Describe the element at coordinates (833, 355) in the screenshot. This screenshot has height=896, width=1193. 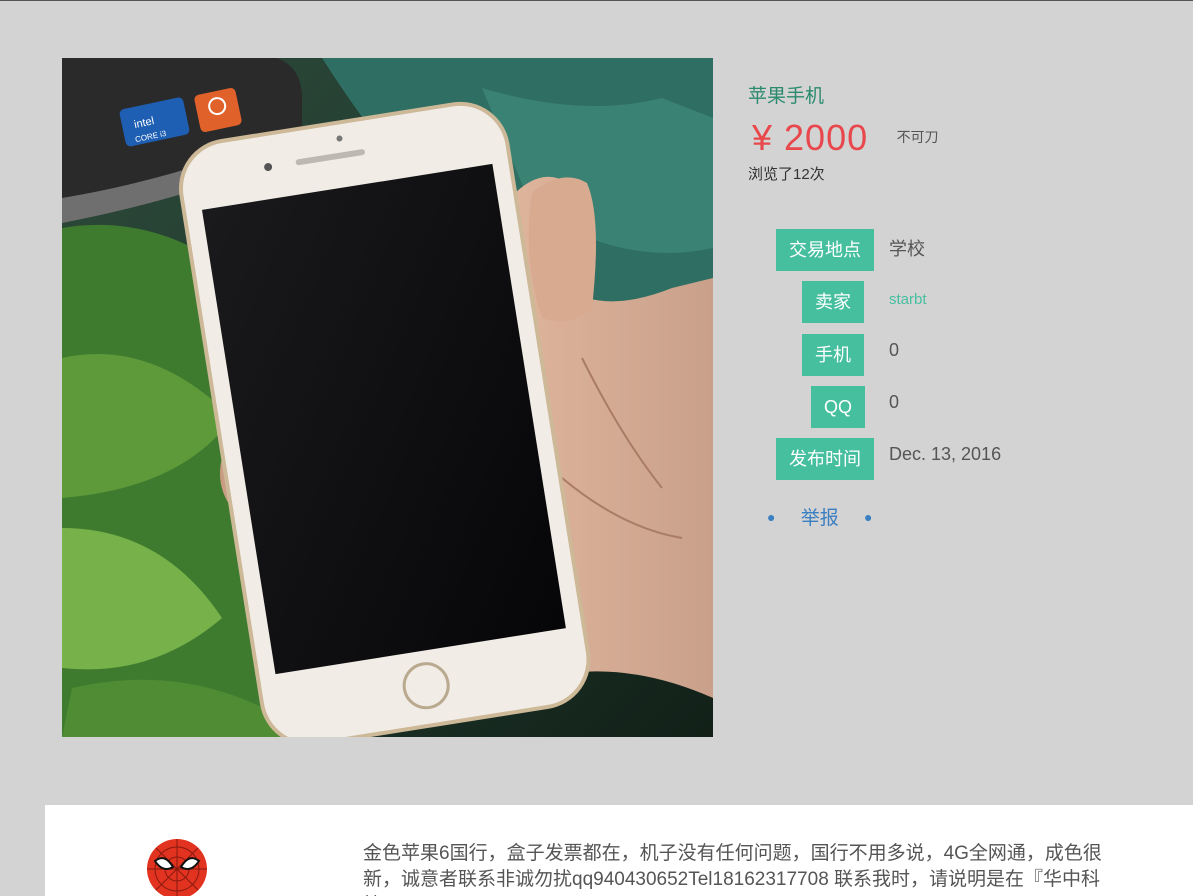
I see `phone-label: 手机` at that location.